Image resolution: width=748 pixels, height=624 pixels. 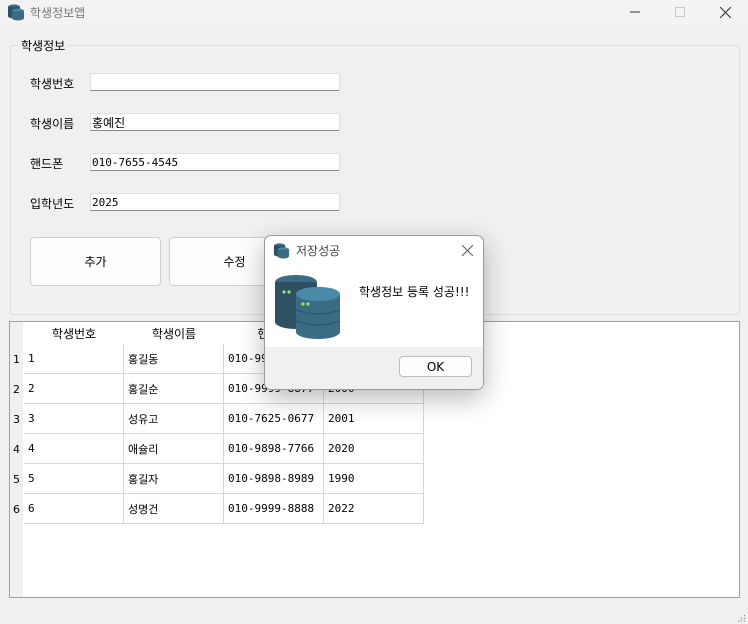 I want to click on table-cell: 2022, so click(x=374, y=509).